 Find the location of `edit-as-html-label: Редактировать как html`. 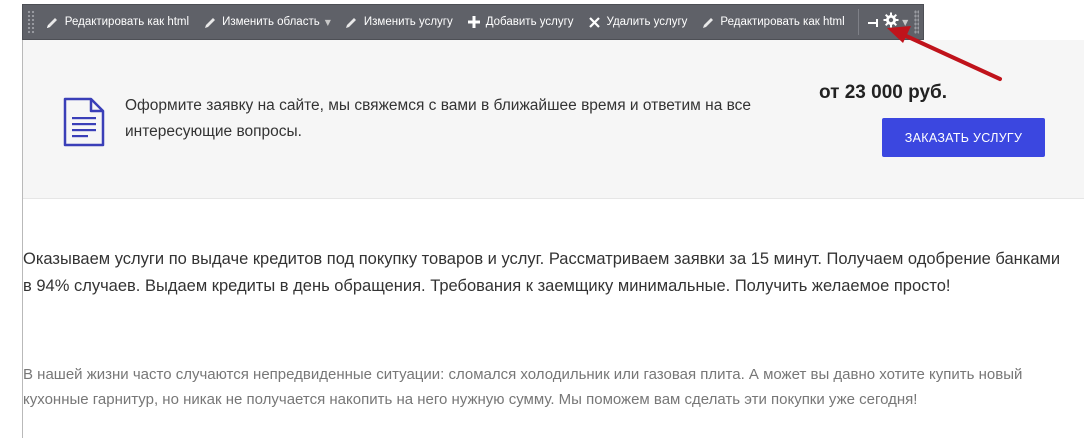

edit-as-html-label: Редактировать как html is located at coordinates (127, 22).